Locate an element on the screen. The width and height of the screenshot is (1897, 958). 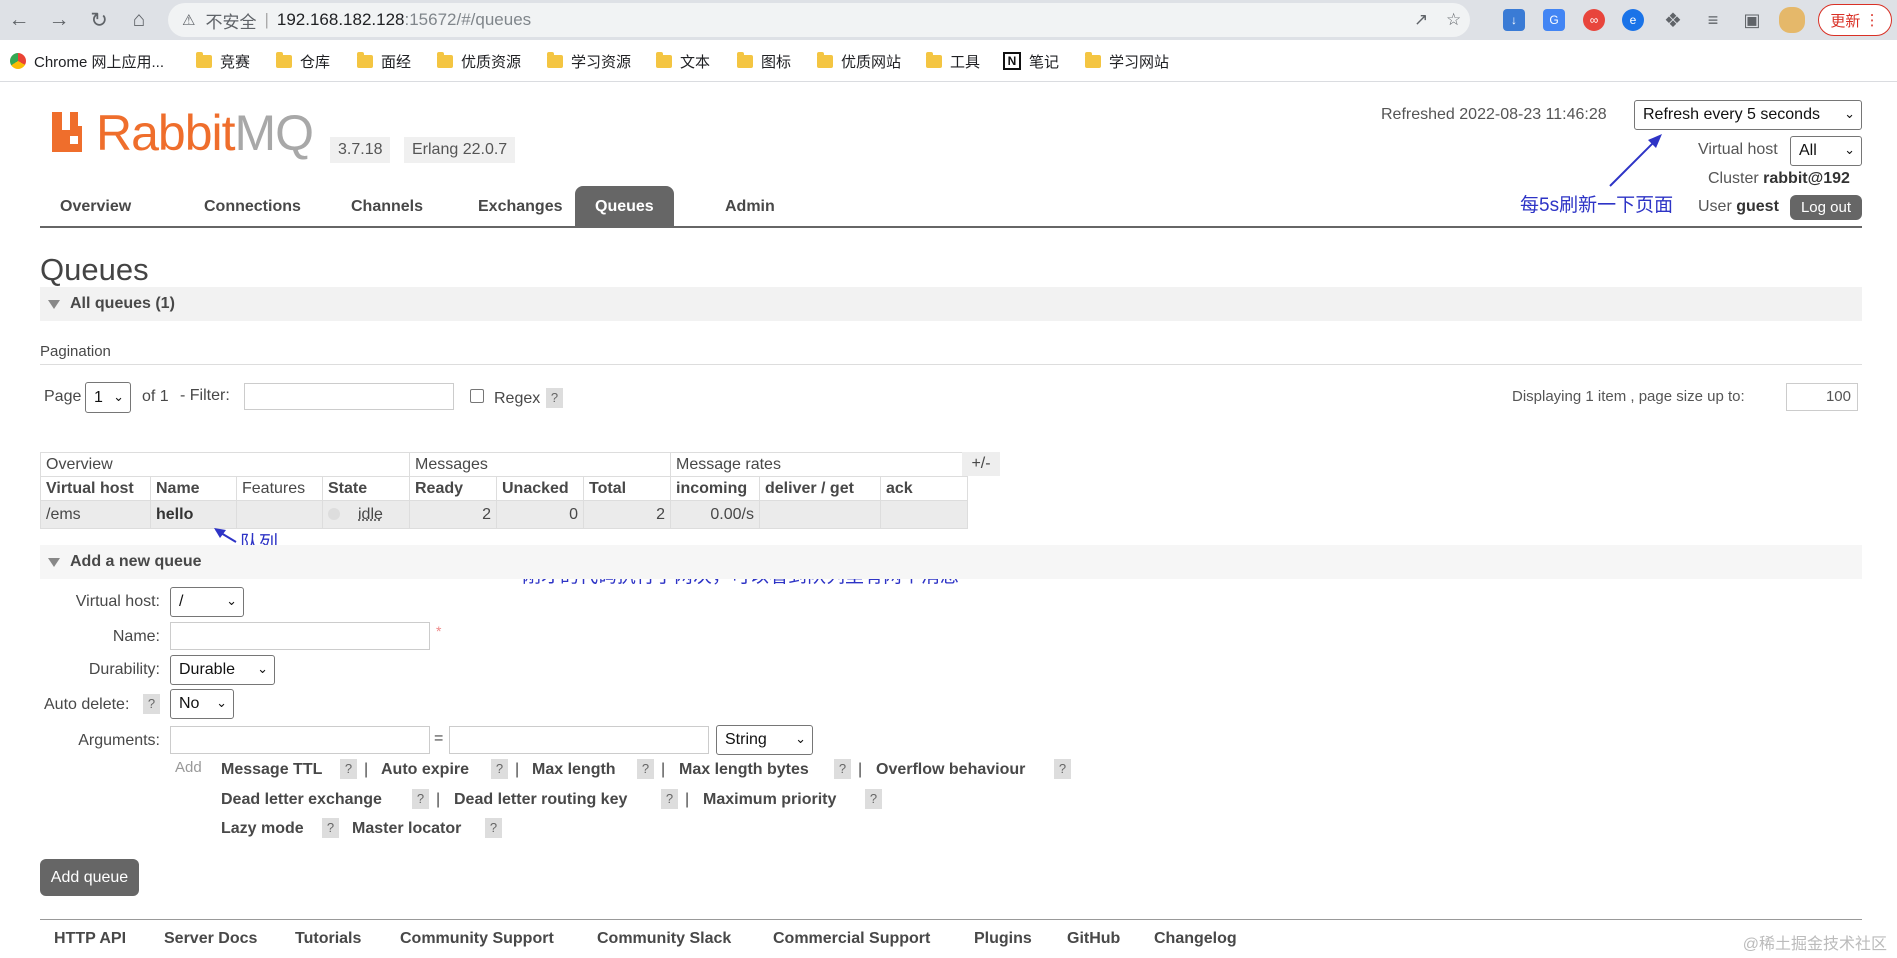
columns-toggle-button: +/- is located at coordinates (981, 464).